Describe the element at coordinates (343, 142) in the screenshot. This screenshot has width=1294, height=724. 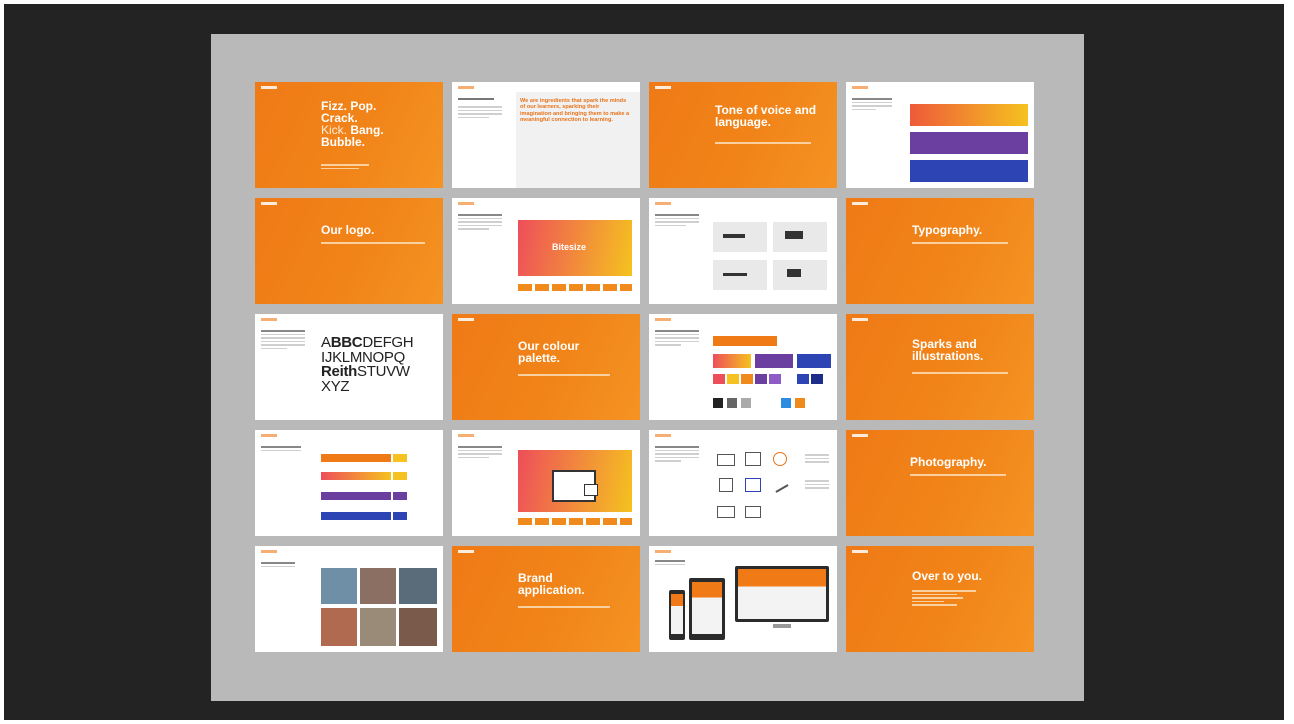
I see `heading-line: Bubble.` at that location.